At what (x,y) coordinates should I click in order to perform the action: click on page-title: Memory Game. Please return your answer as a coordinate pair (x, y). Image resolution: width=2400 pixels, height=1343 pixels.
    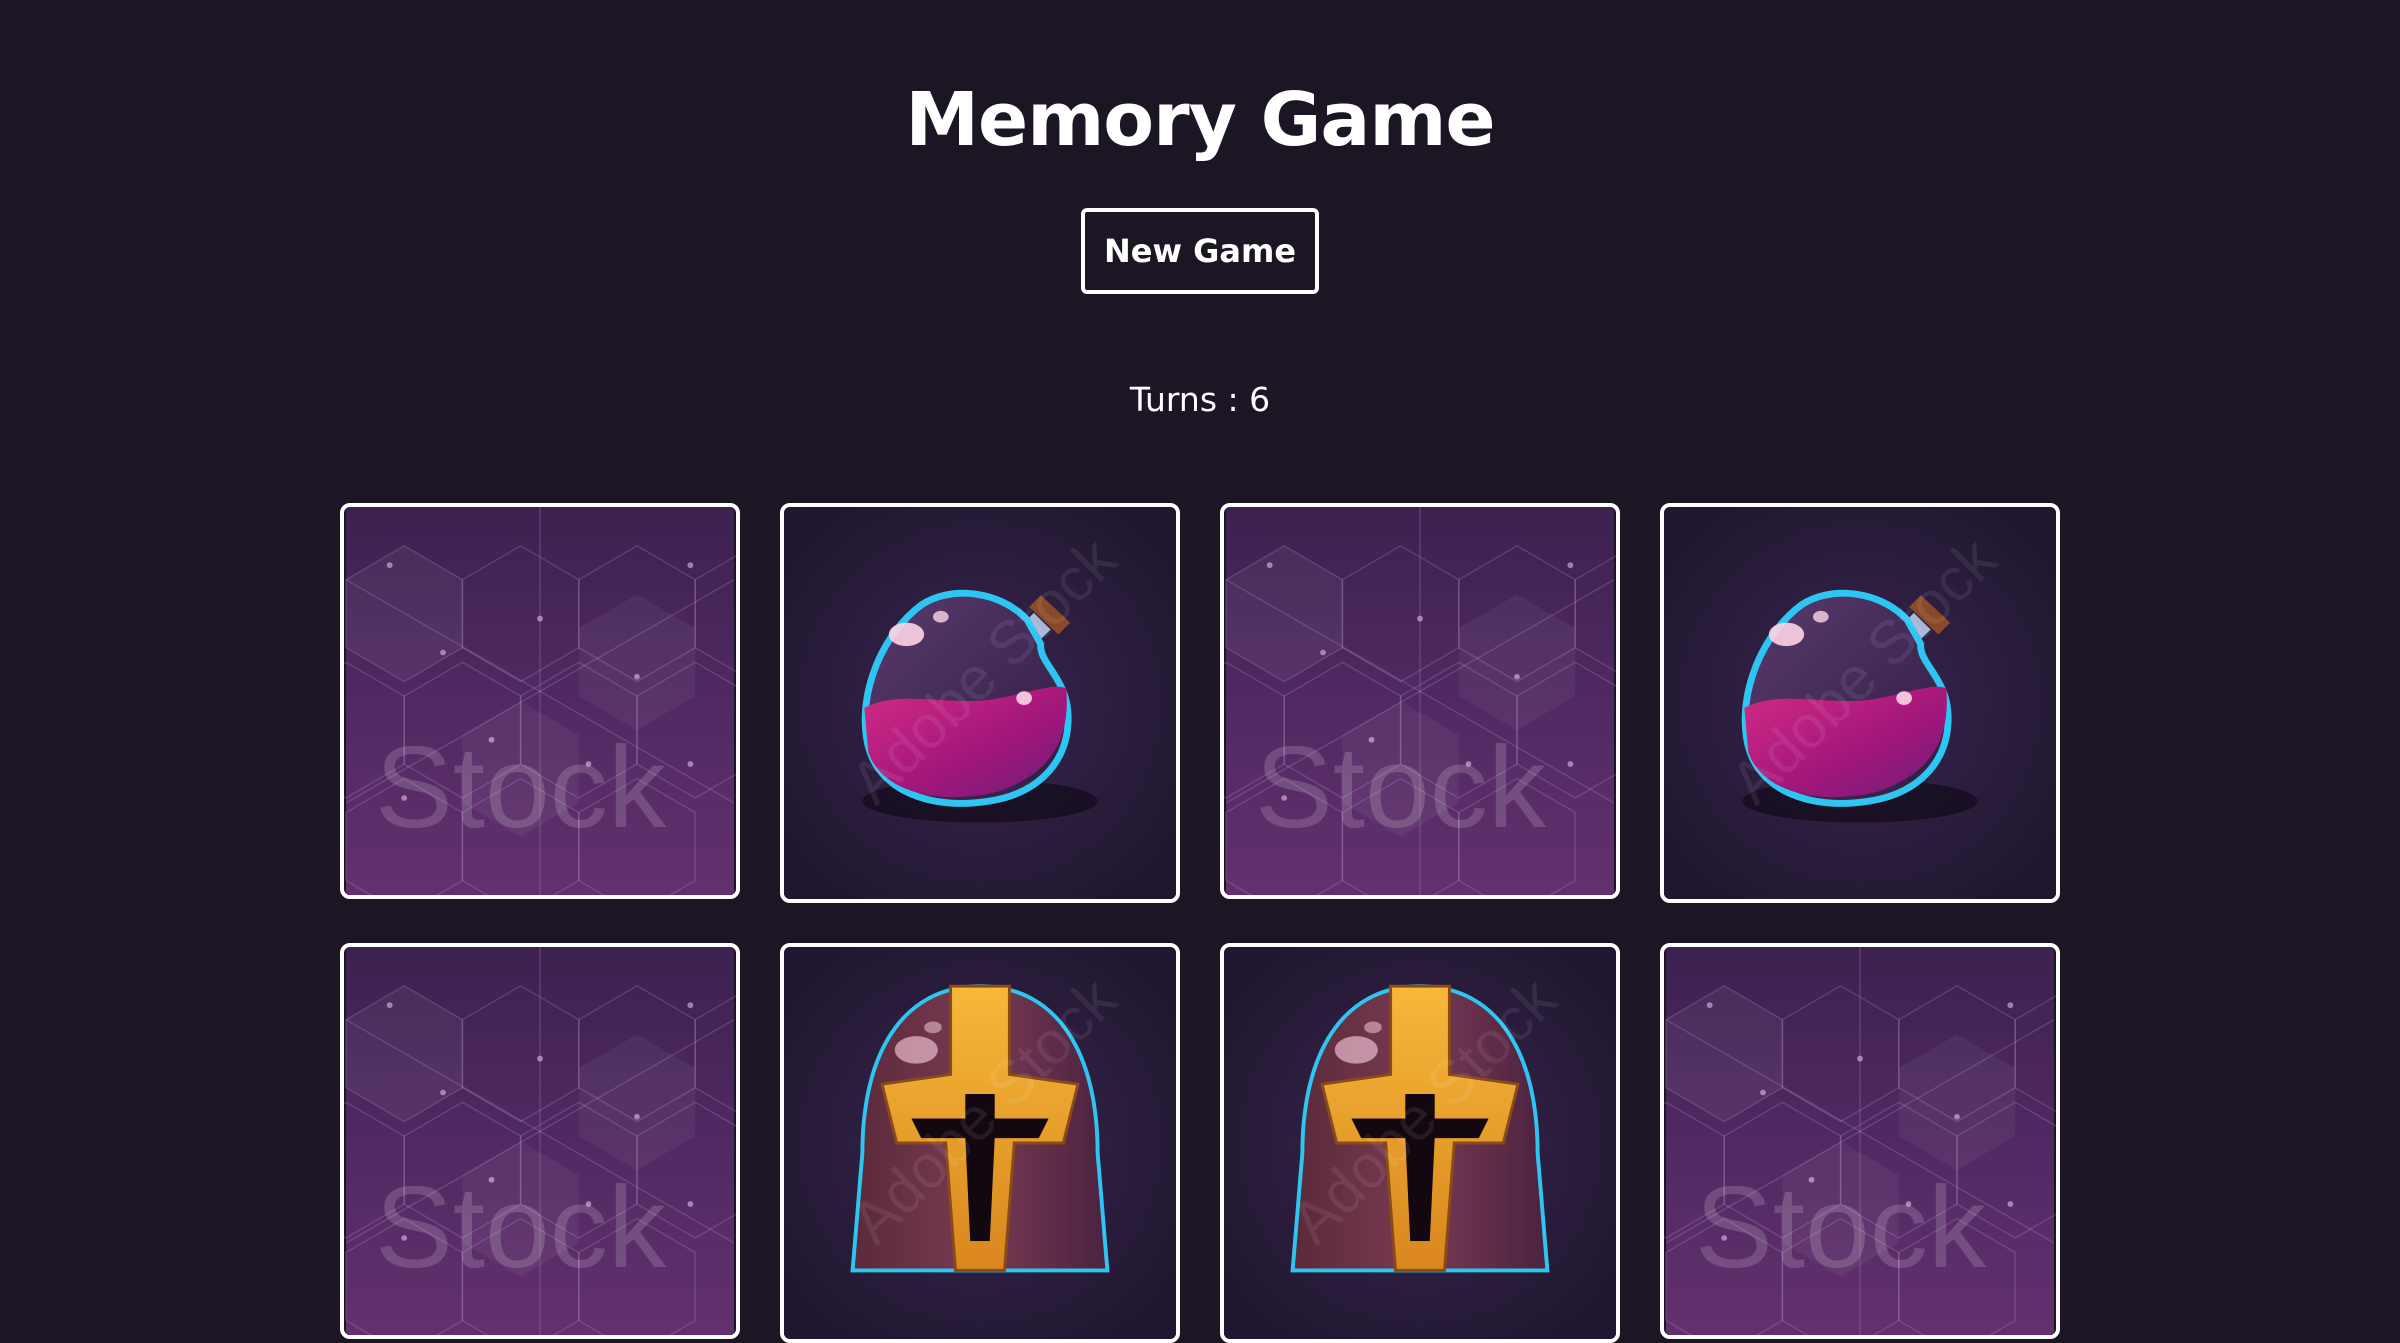
    Looking at the image, I should click on (1200, 120).